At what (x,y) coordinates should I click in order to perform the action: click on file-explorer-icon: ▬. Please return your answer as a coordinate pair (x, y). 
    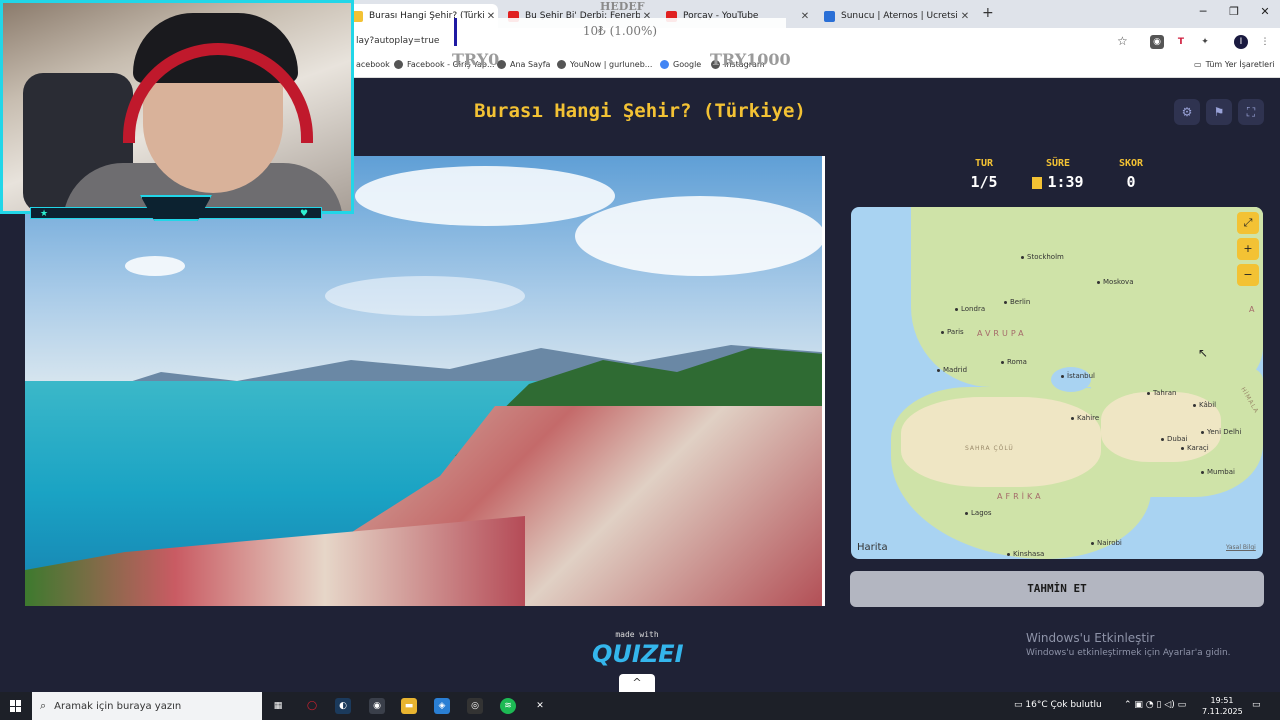
    Looking at the image, I should click on (409, 706).